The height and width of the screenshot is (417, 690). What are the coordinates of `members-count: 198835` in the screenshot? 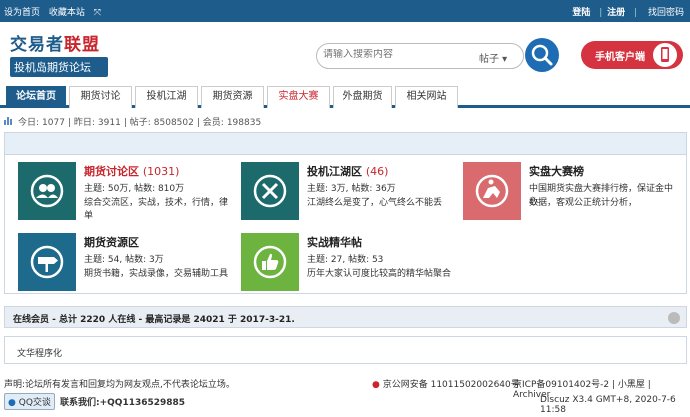 It's located at (244, 123).